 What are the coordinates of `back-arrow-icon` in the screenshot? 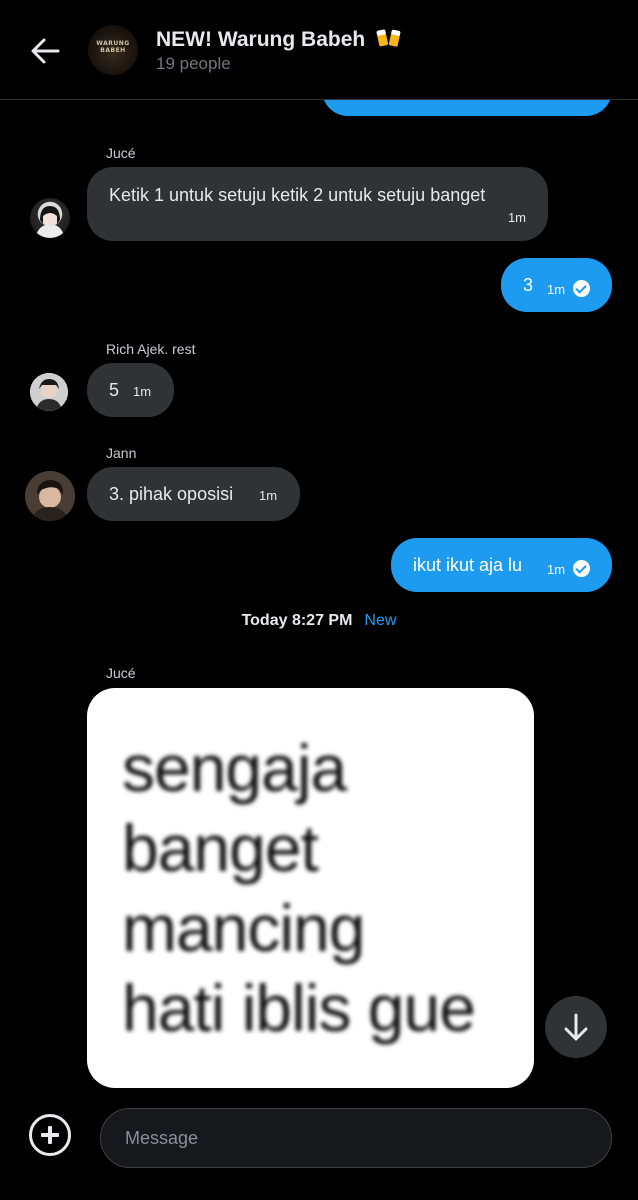 It's located at (45, 51).